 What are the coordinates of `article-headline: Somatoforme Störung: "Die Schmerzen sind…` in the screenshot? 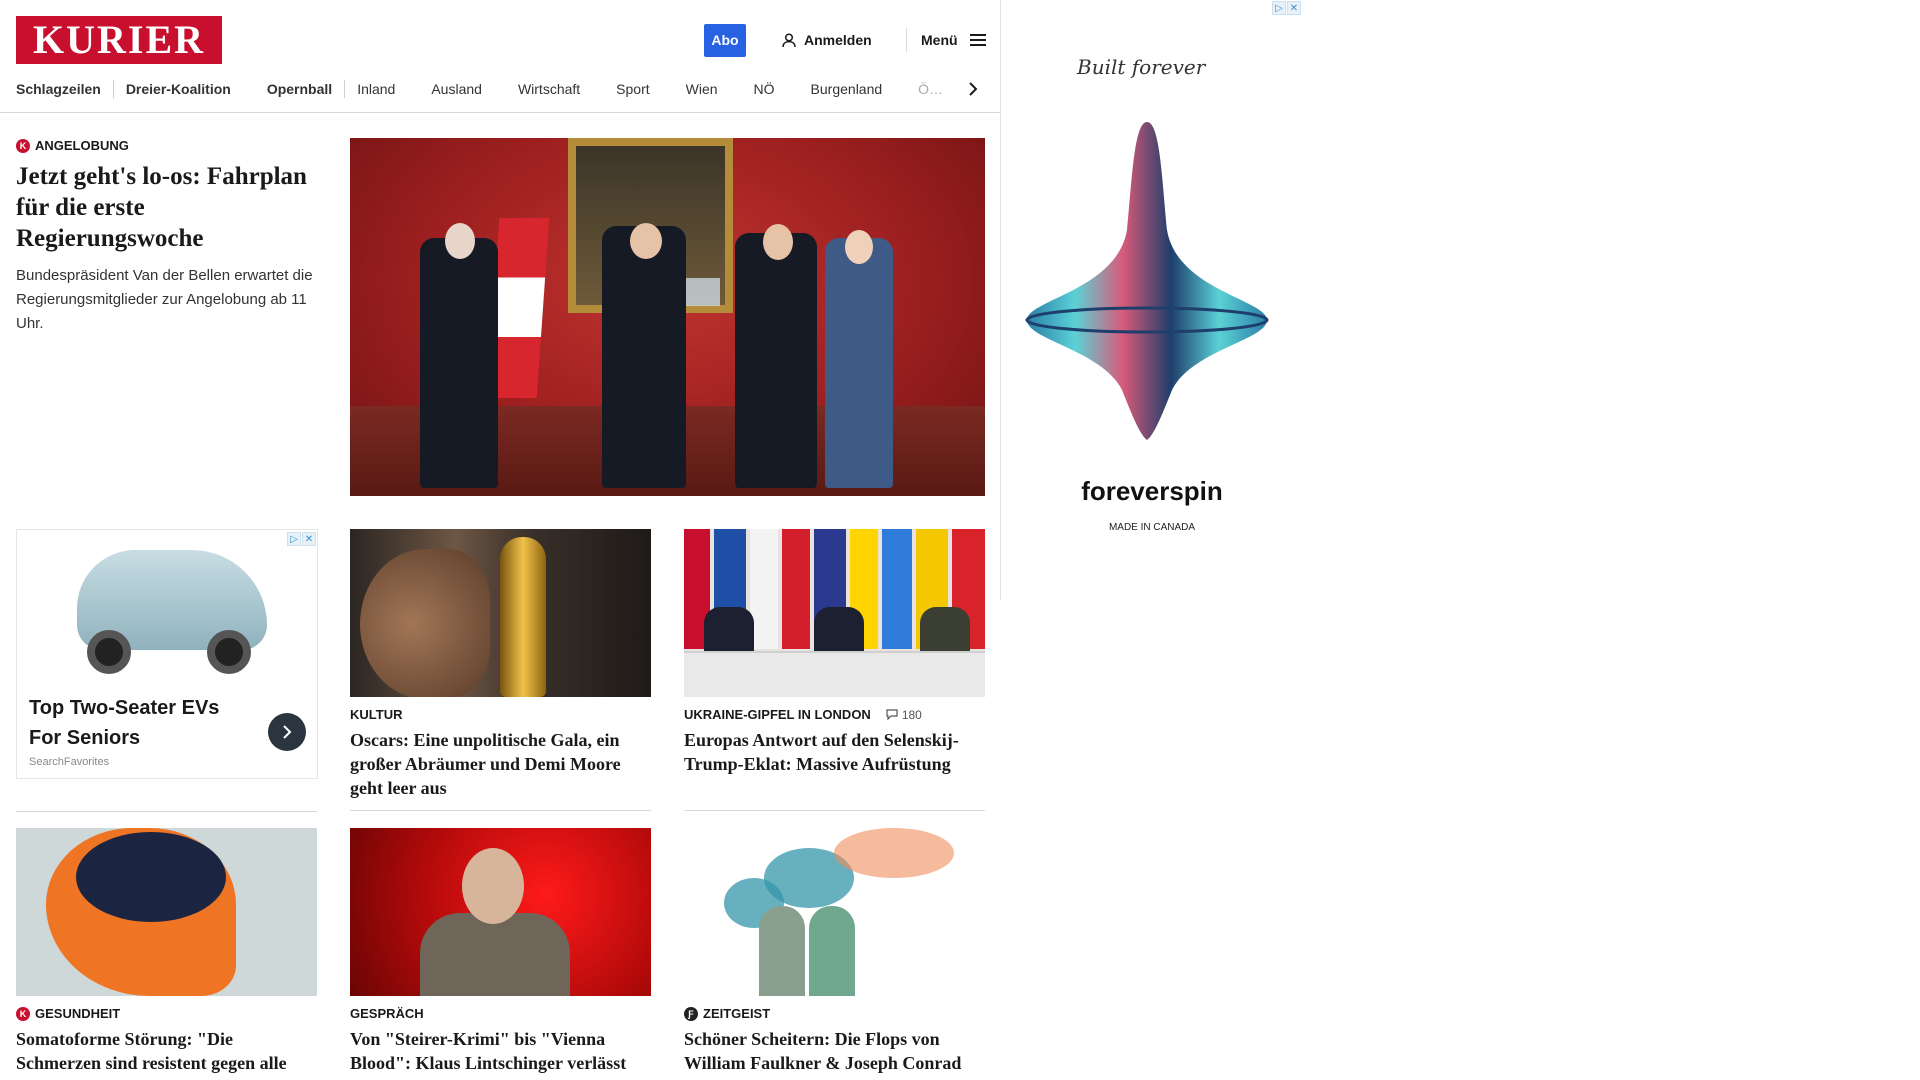 It's located at (166, 1053).